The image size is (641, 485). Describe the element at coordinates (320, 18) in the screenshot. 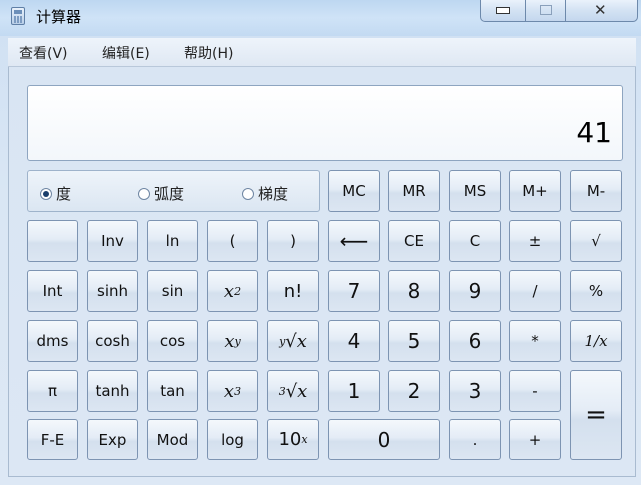

I see `title-bar: 计算器 ✕` at that location.